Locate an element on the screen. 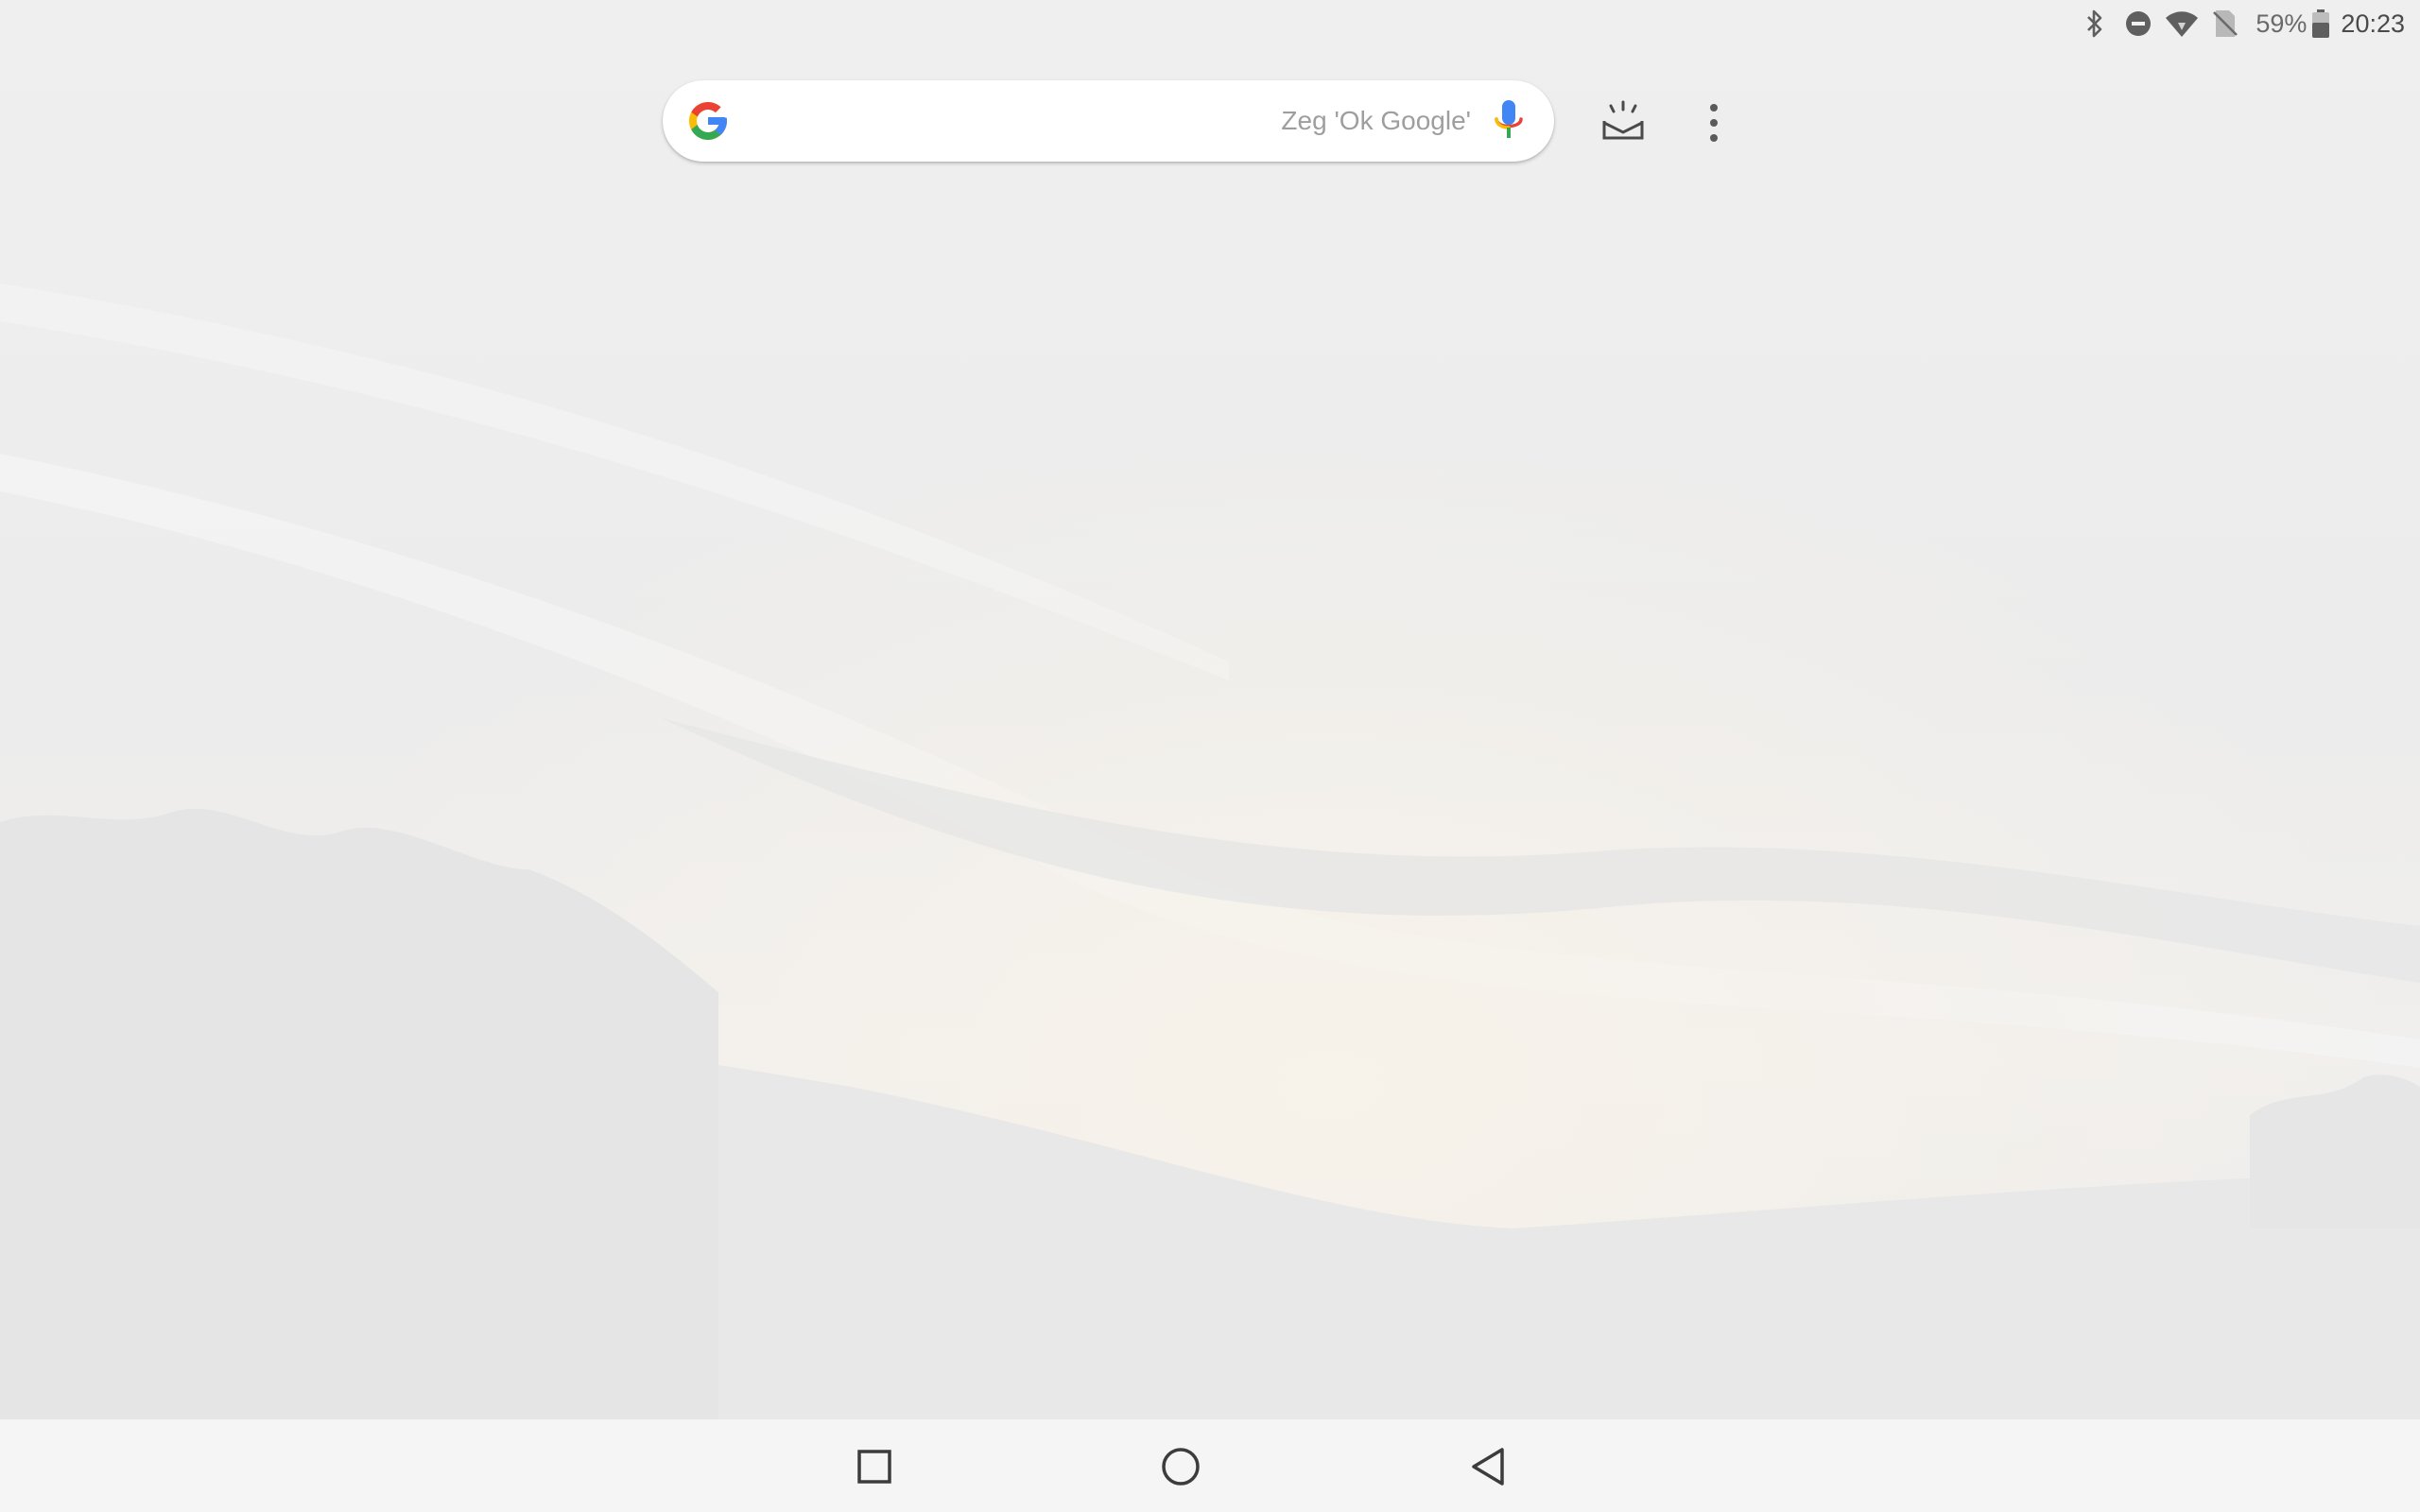 This screenshot has height=1512, width=2420. clock: 20:23 is located at coordinates (2373, 23).